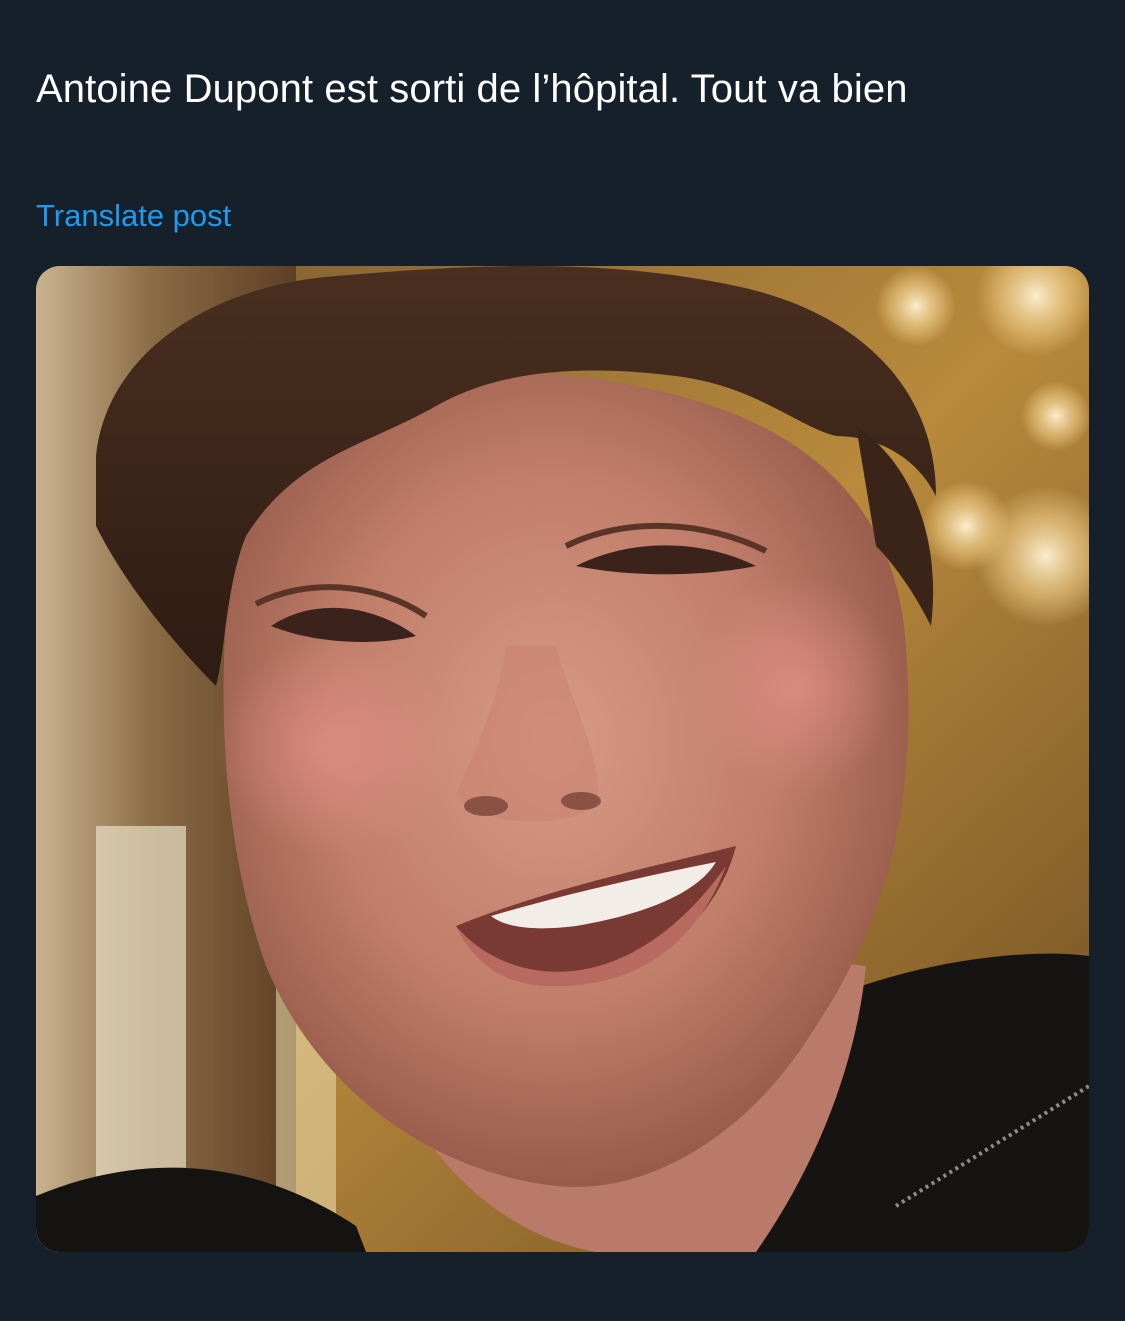 Image resolution: width=1125 pixels, height=1321 pixels. Describe the element at coordinates (133, 216) in the screenshot. I see `translate-post-link: Translate post` at that location.